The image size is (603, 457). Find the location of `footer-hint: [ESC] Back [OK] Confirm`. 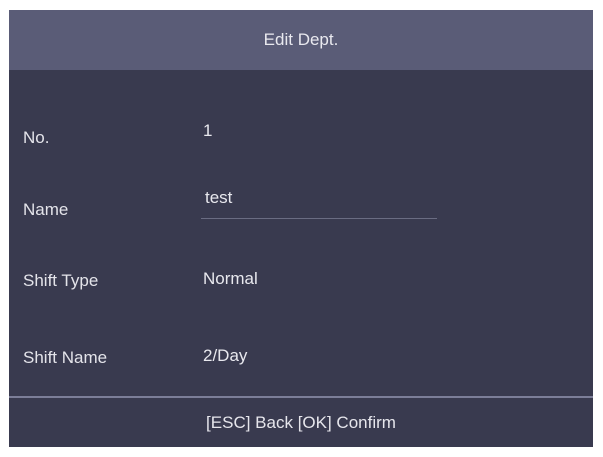

footer-hint: [ESC] Back [OK] Confirm is located at coordinates (301, 422).